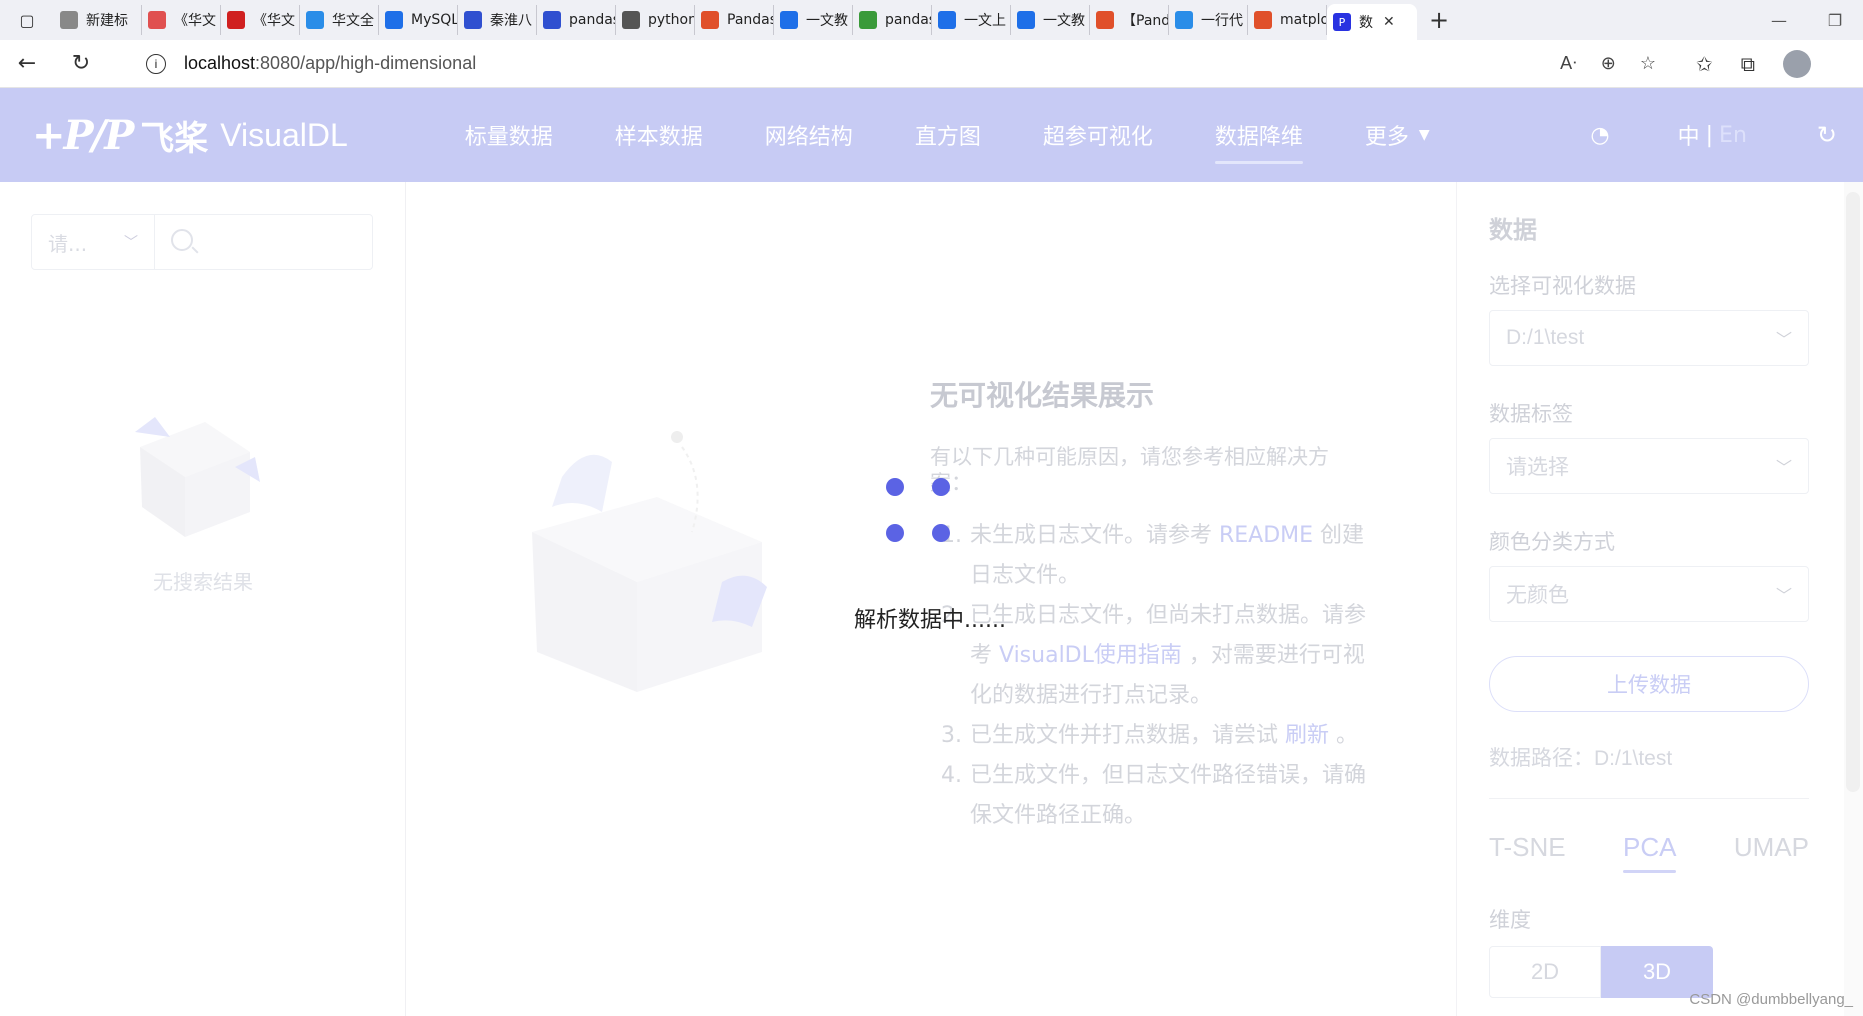 The image size is (1863, 1016). Describe the element at coordinates (1649, 338) in the screenshot. I see `select-data-dropdown: D:/1\test ﹀` at that location.